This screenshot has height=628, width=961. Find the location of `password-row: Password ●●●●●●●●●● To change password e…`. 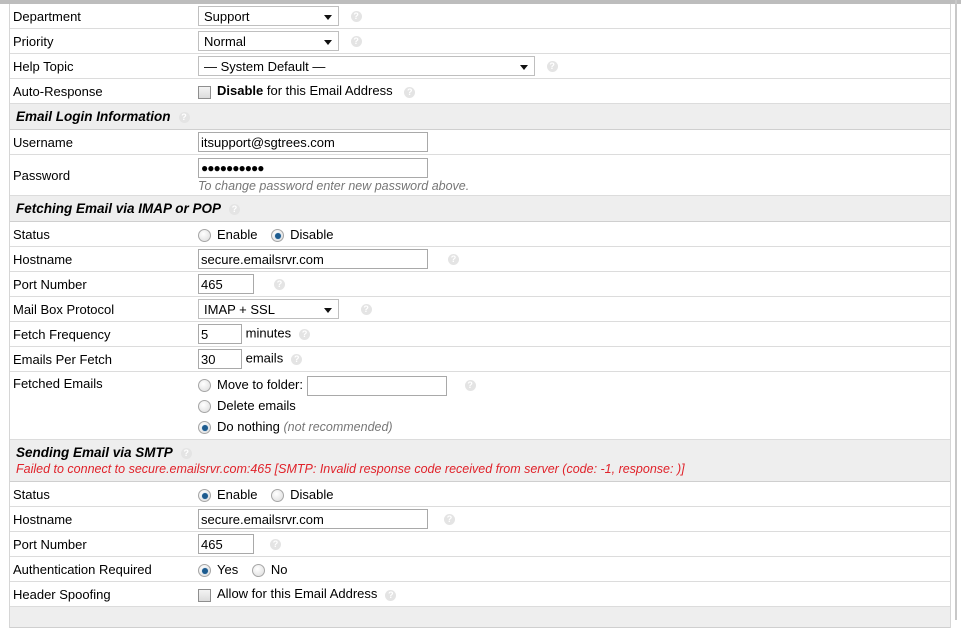

password-row: Password ●●●●●●●●●● To change password e… is located at coordinates (480, 175).